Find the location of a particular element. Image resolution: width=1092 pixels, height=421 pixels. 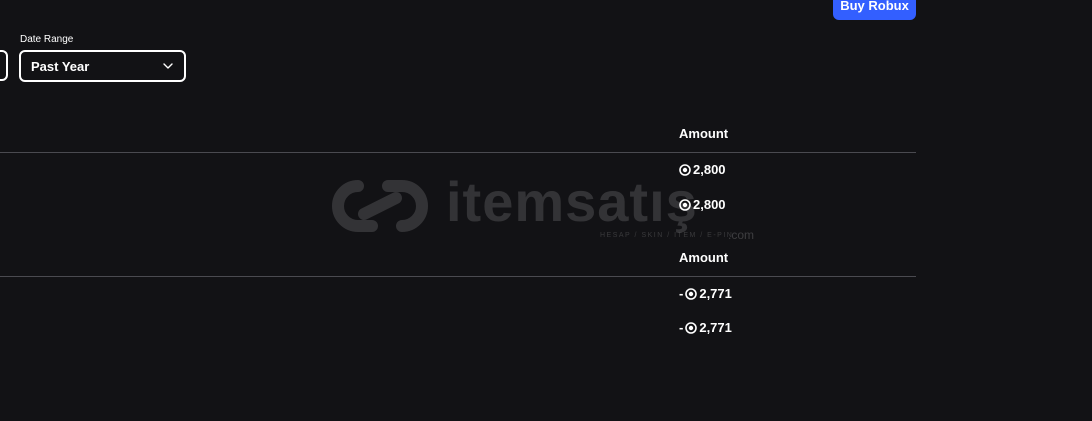

watermark-tagline: HESAP / SKIN / ITEM / E-PIN is located at coordinates (667, 235).